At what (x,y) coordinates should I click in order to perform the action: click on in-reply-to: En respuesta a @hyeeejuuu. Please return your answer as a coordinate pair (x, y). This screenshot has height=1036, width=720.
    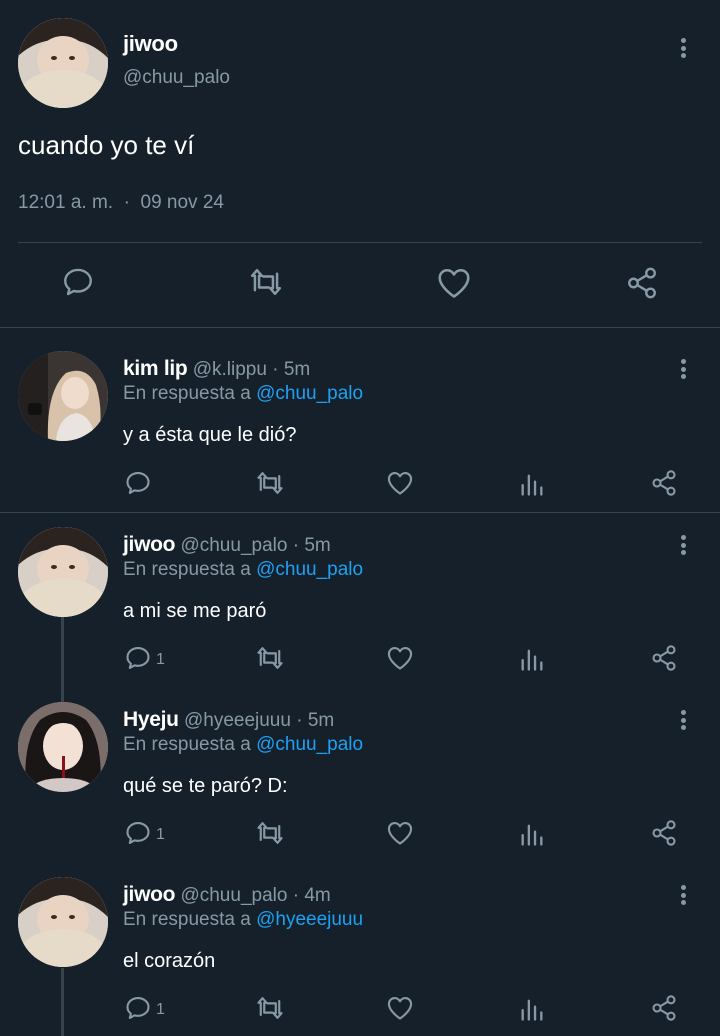
    Looking at the image, I should click on (243, 920).